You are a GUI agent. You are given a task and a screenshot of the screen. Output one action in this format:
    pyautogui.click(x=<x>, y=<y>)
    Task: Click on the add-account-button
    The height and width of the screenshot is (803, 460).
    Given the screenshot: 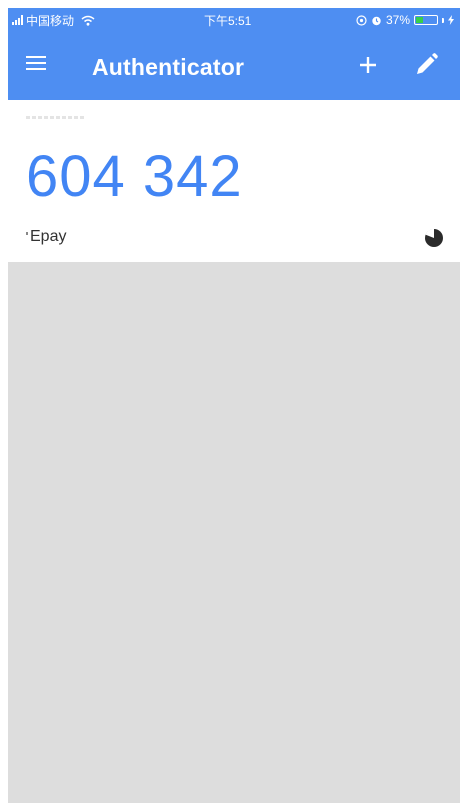 What is the action you would take?
    pyautogui.click(x=368, y=65)
    